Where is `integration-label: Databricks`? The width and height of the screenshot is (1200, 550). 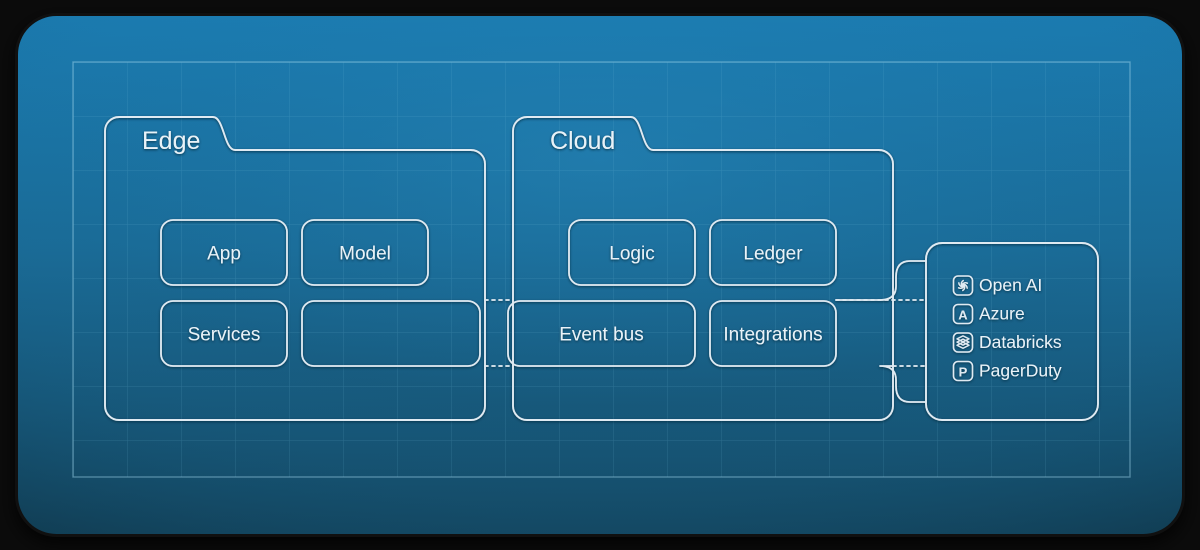 integration-label: Databricks is located at coordinates (1020, 342).